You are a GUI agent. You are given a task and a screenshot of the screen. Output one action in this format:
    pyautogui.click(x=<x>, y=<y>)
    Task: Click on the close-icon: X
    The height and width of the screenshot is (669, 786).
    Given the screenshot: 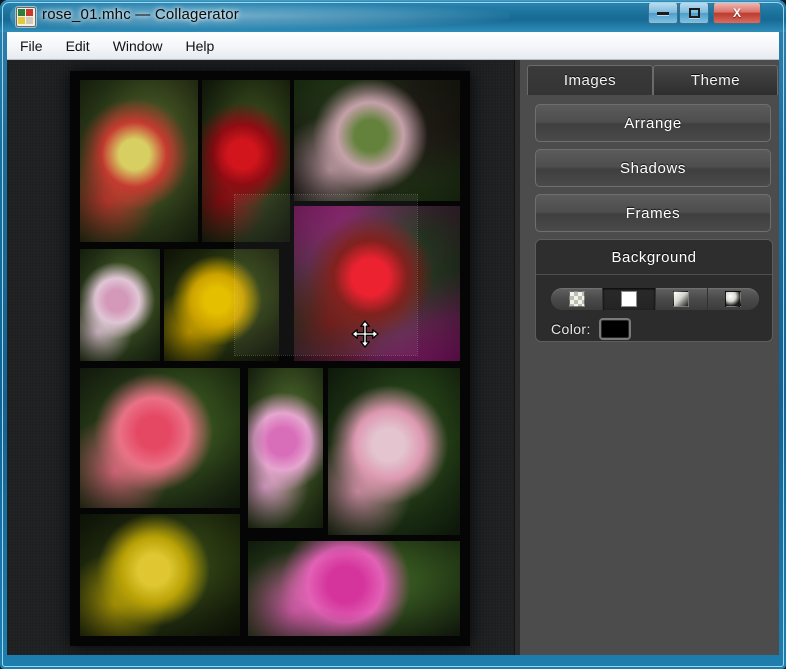 What is the action you would take?
    pyautogui.click(x=736, y=13)
    